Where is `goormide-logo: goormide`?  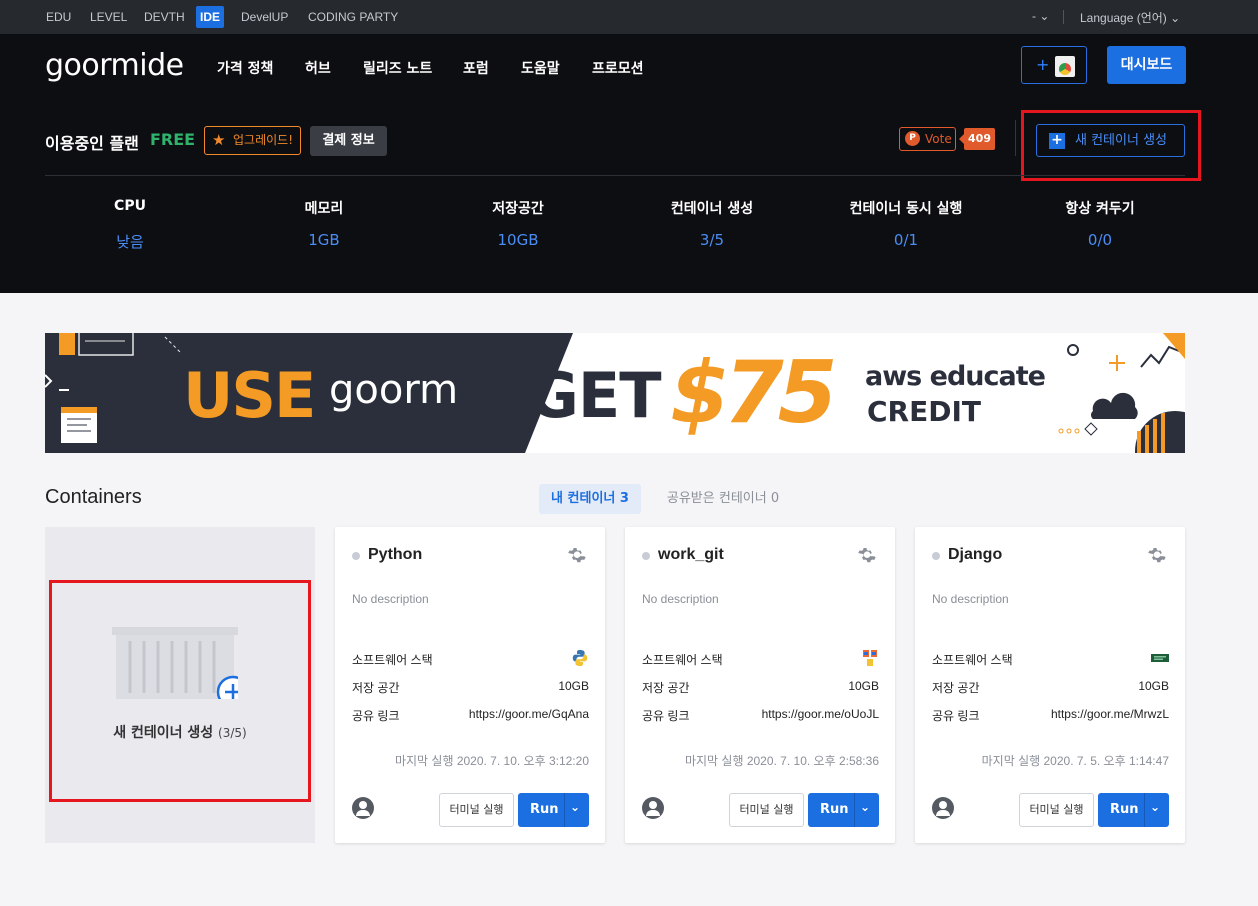 goormide-logo: goormide is located at coordinates (114, 65).